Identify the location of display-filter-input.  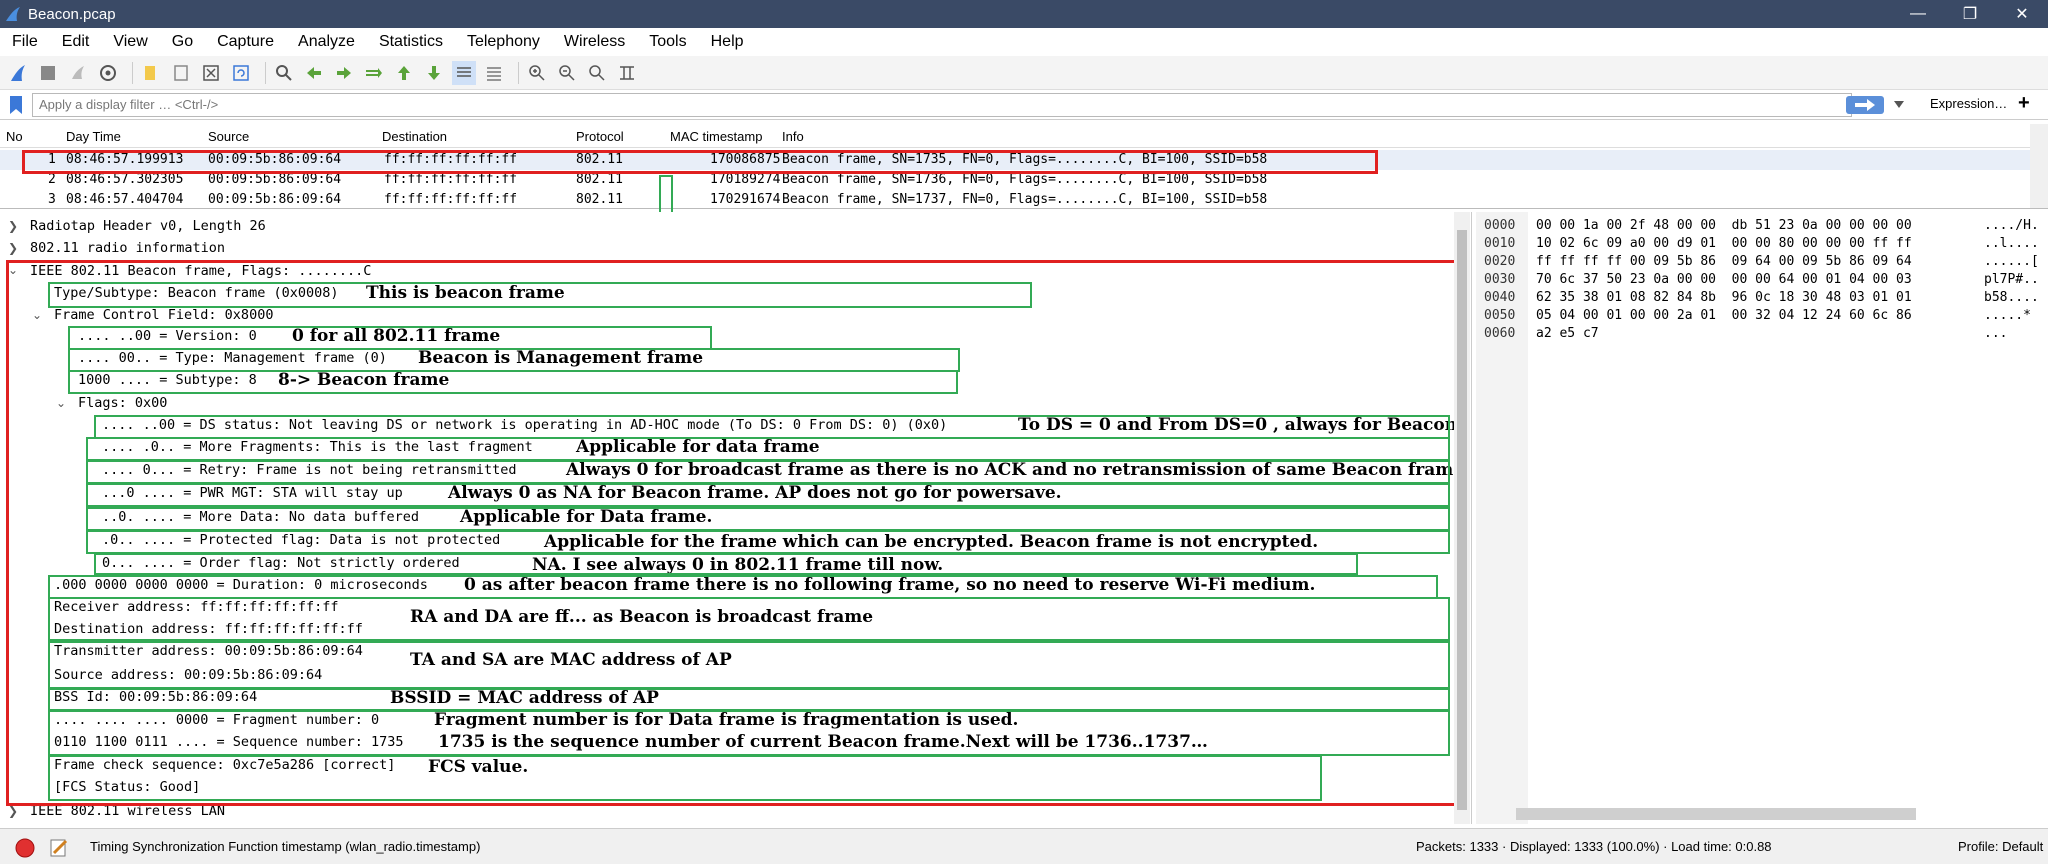
(942, 104).